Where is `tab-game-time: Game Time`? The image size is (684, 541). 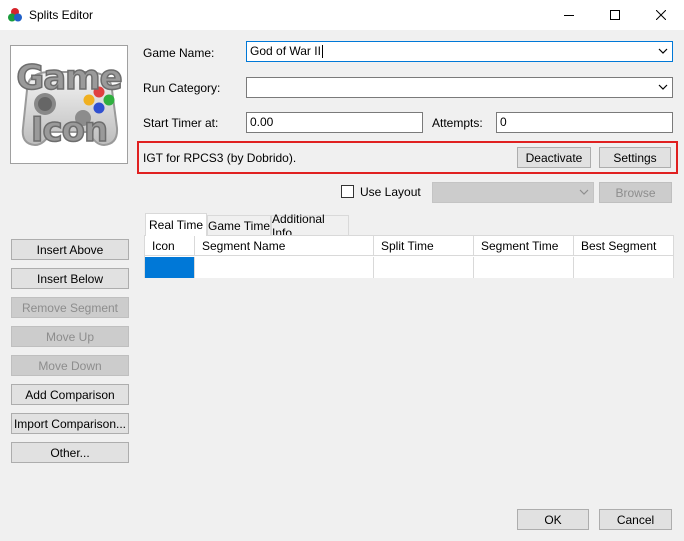 tab-game-time: Game Time is located at coordinates (239, 225).